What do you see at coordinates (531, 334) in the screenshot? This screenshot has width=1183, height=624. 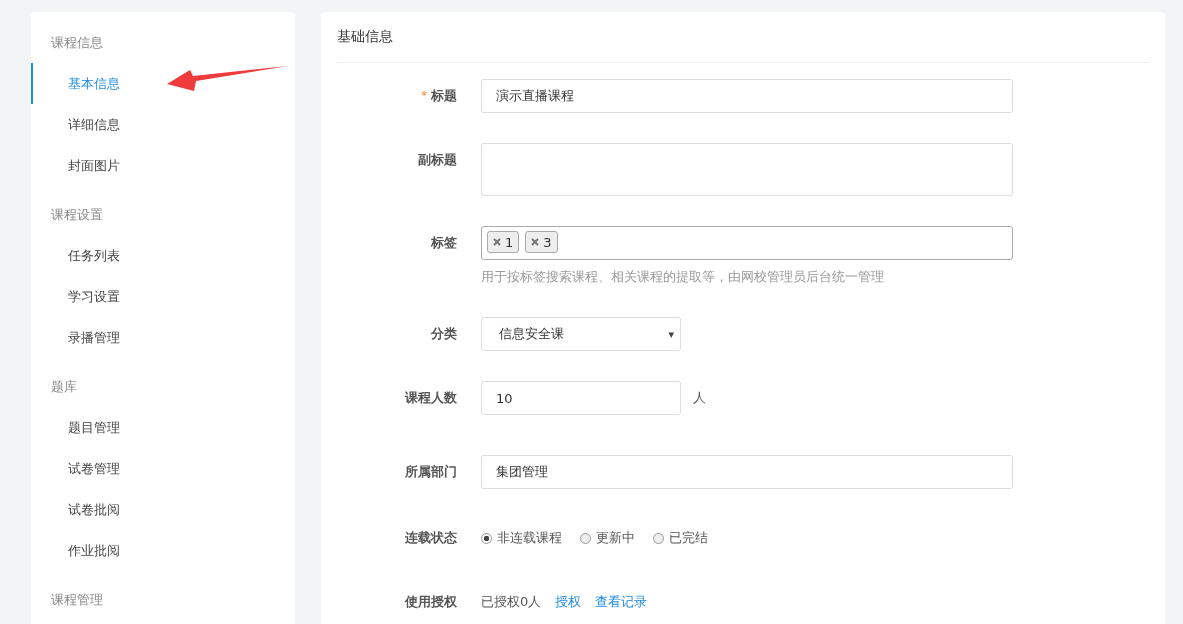 I see `select-value: 信息安全课` at bounding box center [531, 334].